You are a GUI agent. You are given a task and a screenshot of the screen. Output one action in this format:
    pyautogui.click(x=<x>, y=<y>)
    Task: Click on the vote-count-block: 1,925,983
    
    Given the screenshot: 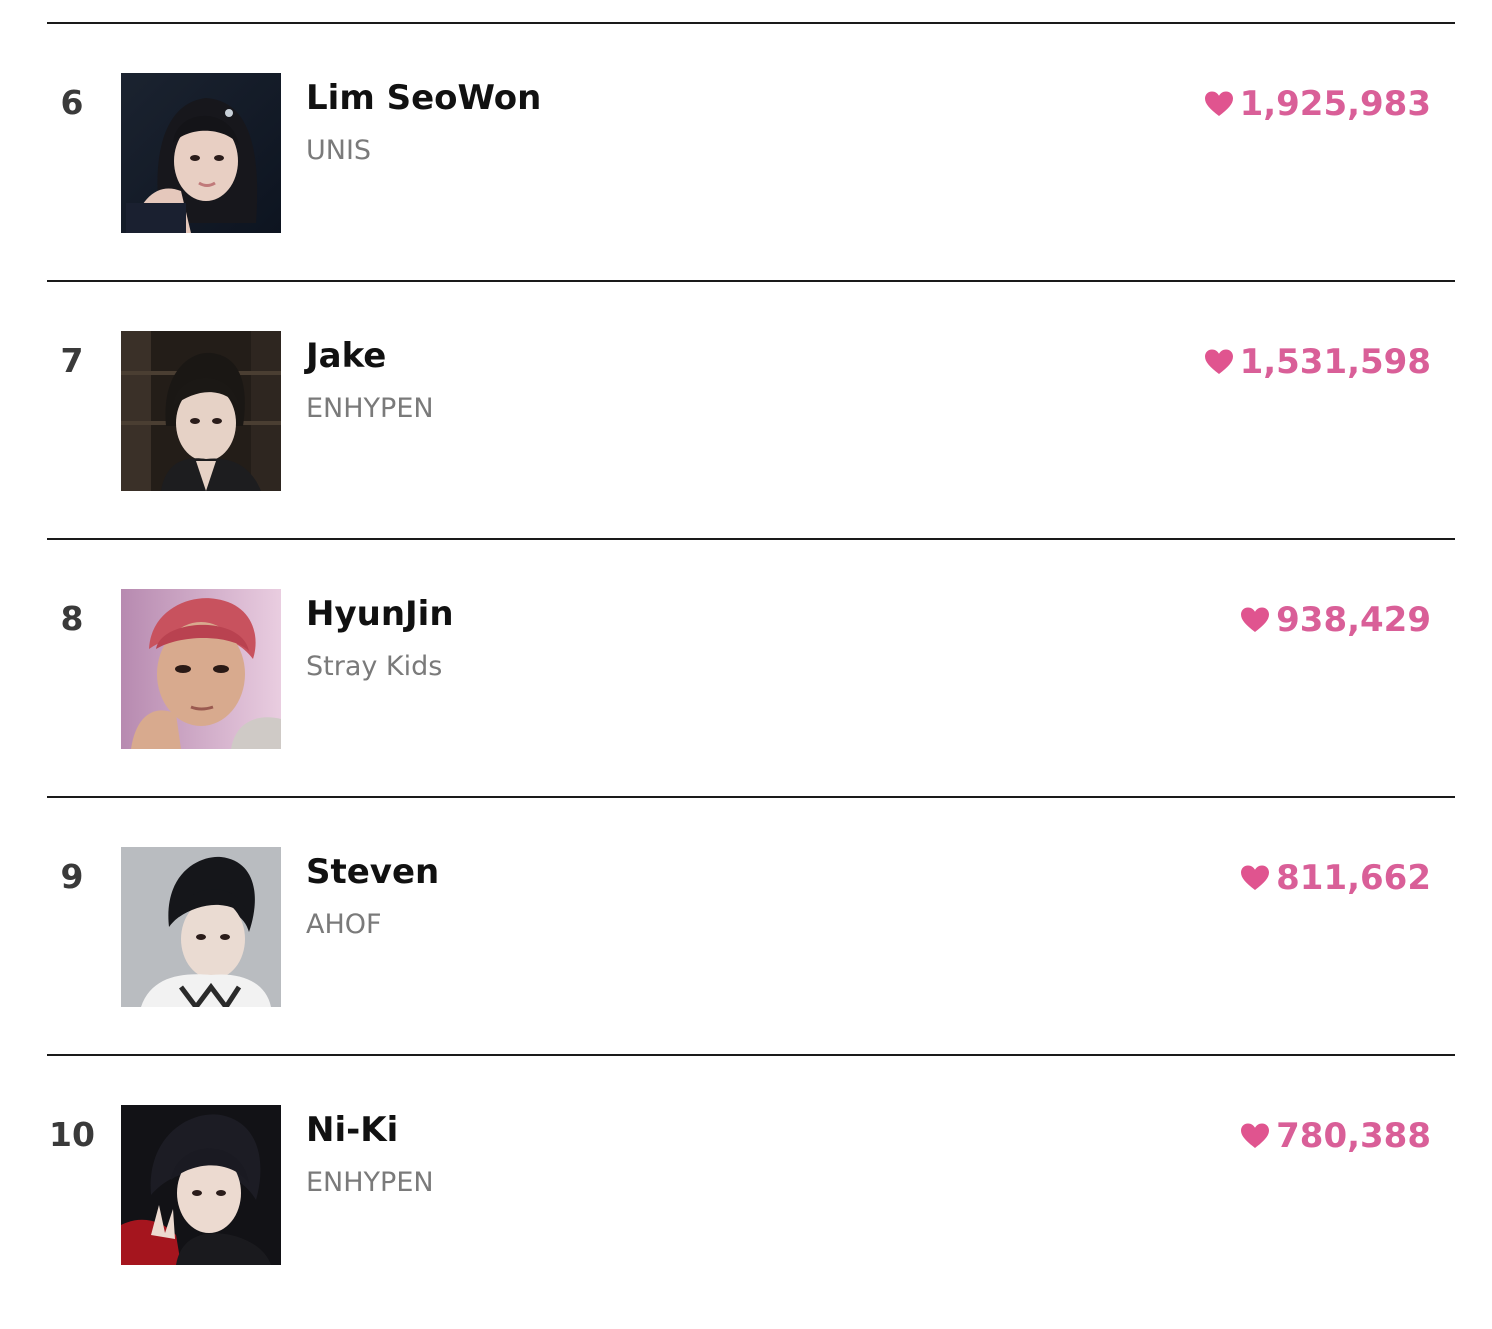 What is the action you would take?
    pyautogui.click(x=1317, y=104)
    